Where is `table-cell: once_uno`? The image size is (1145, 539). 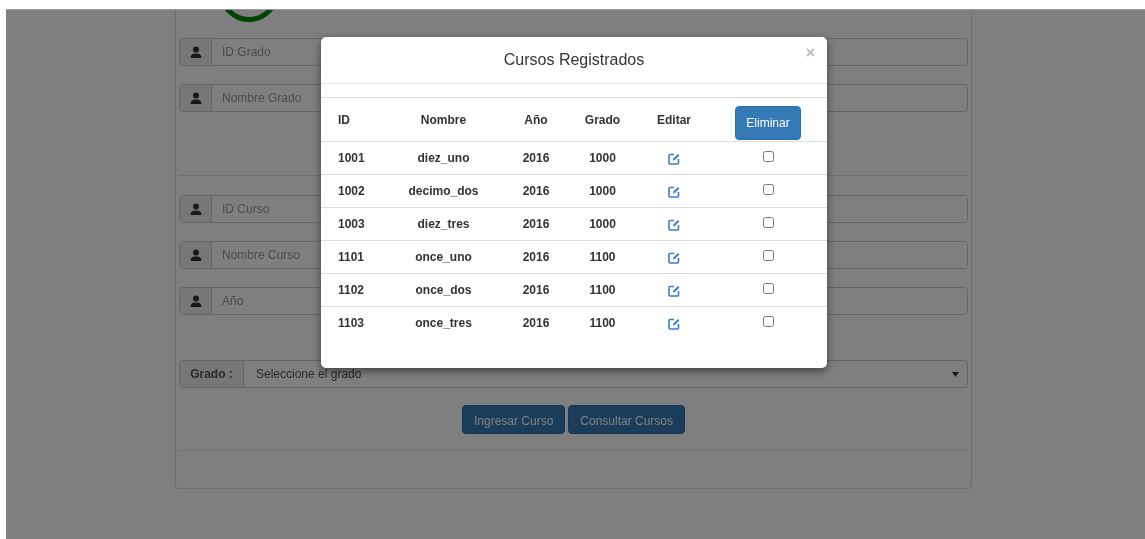 table-cell: once_uno is located at coordinates (443, 257).